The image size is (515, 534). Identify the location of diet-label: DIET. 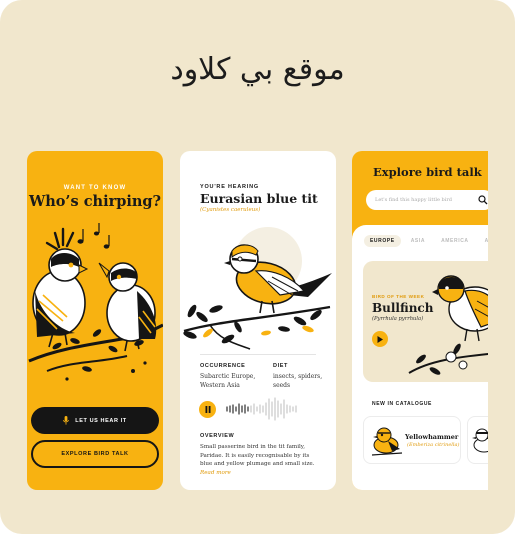
(280, 366).